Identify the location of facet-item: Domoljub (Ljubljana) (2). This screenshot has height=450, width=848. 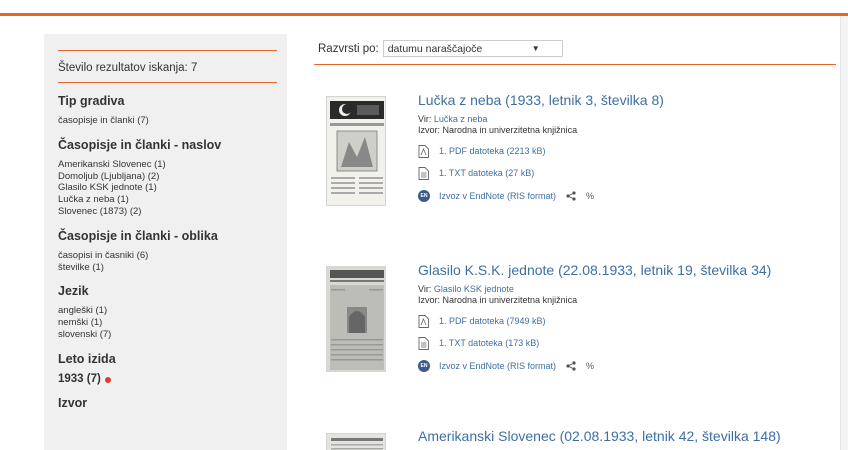
(167, 177).